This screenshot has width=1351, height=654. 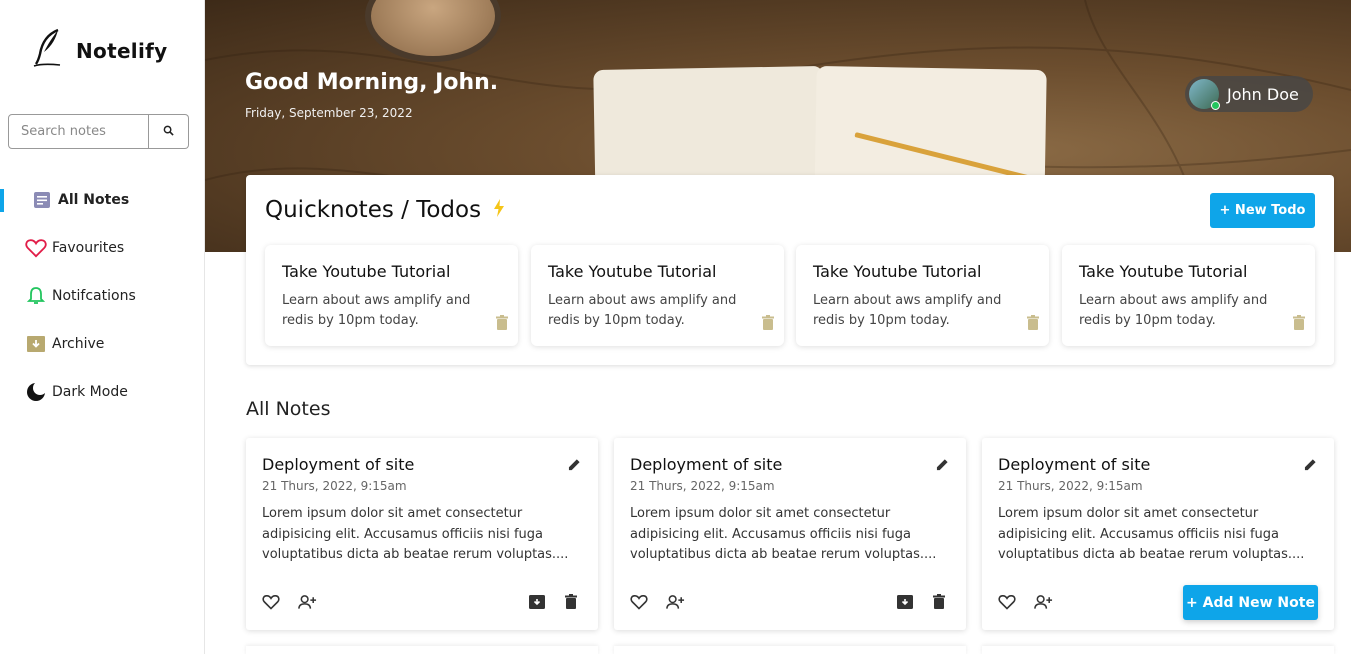 What do you see at coordinates (373, 210) in the screenshot?
I see `quicknotes-title: Quicknotes / Todos` at bounding box center [373, 210].